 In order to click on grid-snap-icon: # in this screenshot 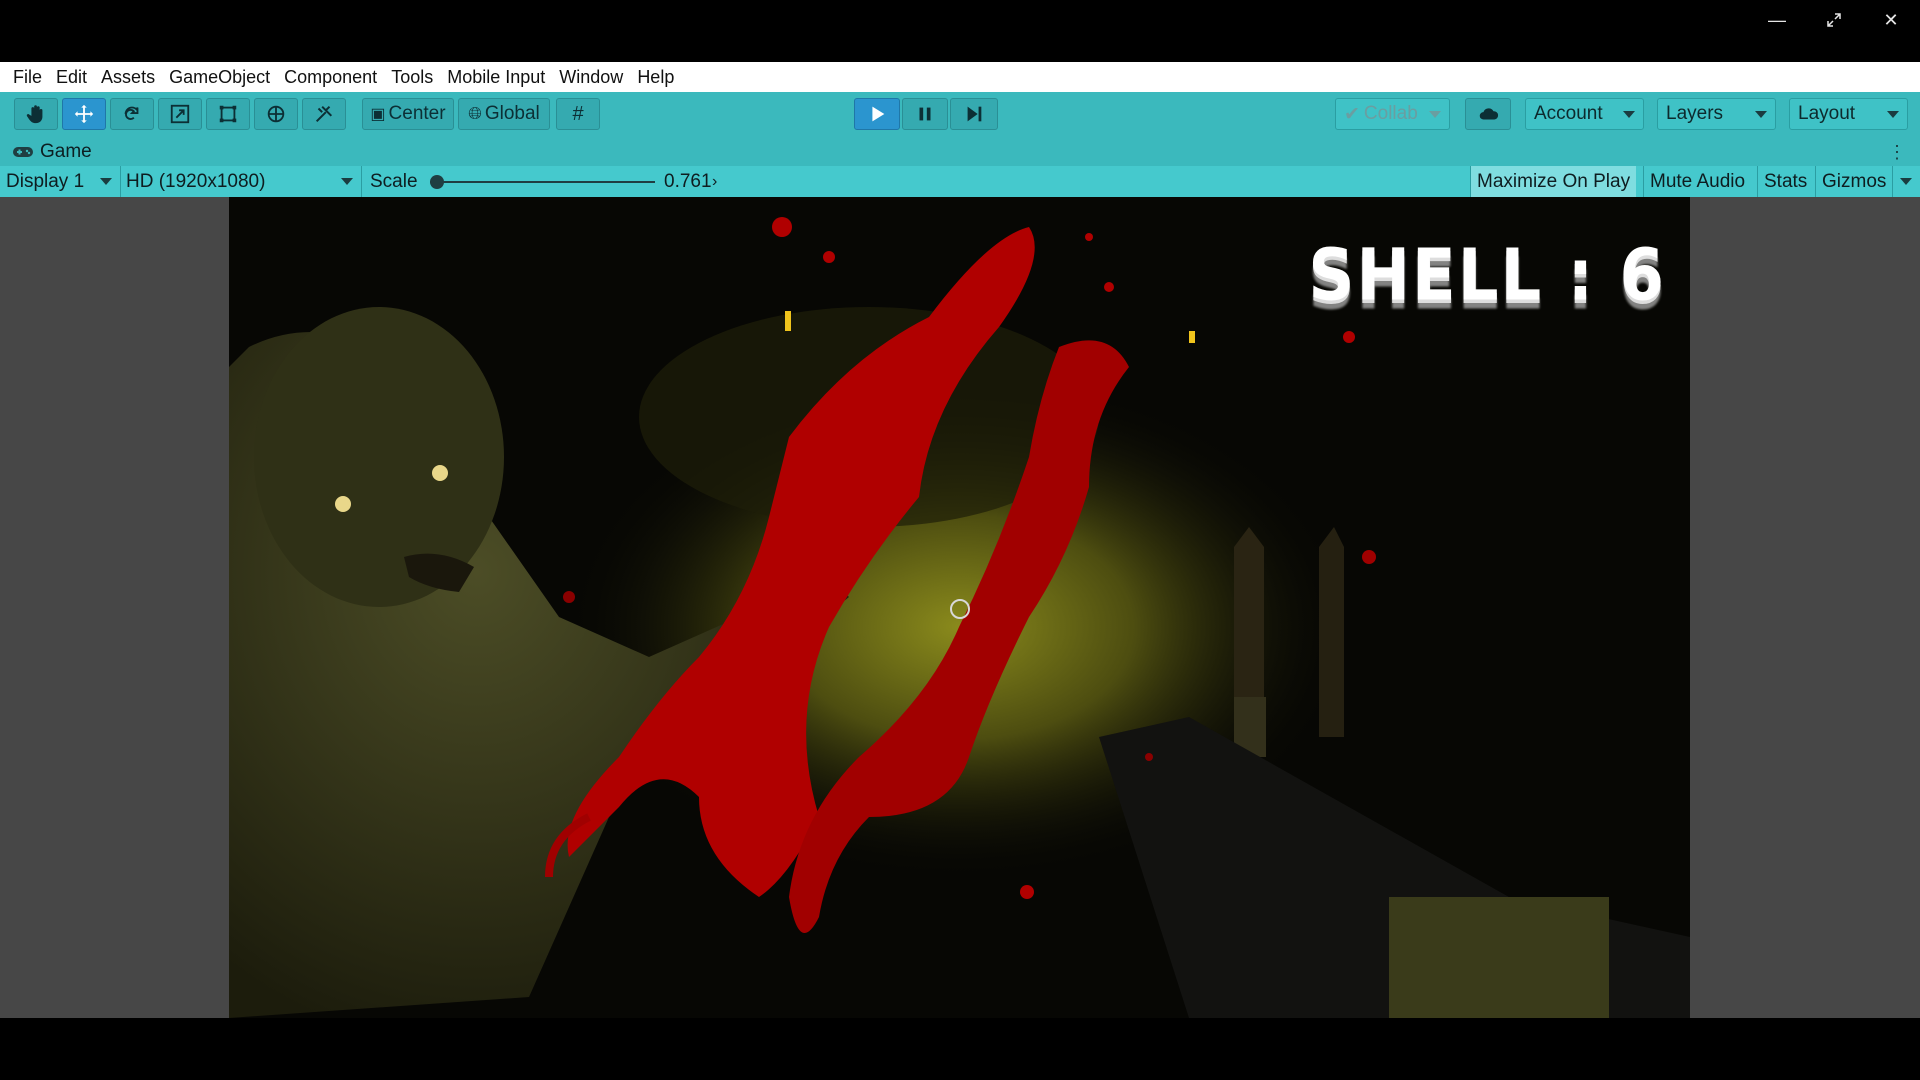, I will do `click(578, 113)`.